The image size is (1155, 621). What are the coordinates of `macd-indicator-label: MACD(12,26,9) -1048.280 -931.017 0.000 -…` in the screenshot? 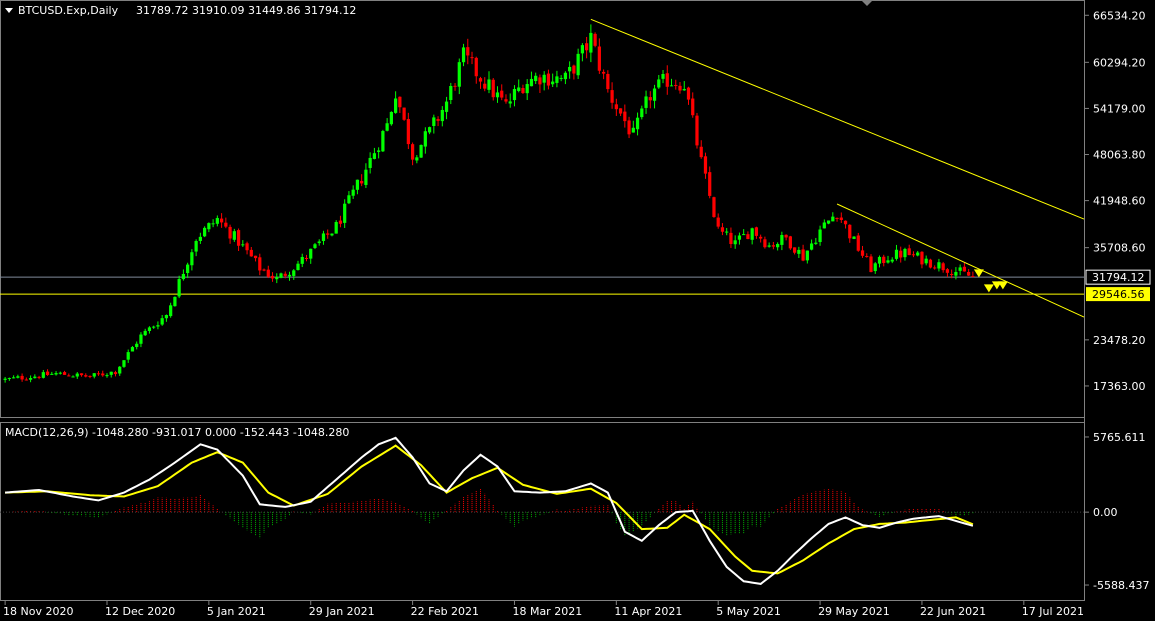 It's located at (177, 432).